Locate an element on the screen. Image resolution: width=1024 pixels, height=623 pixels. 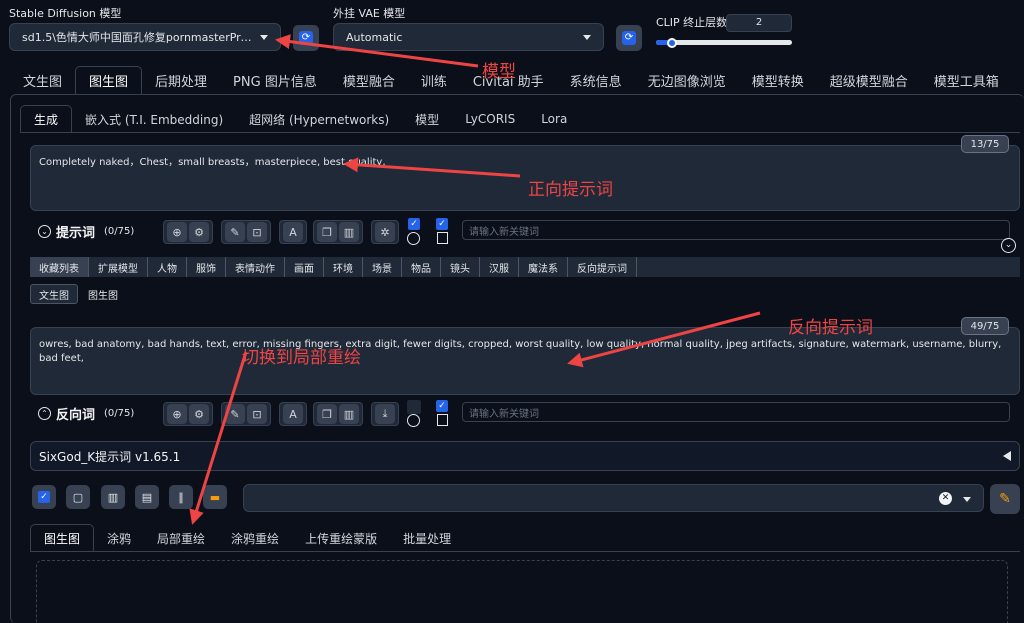
annotation-positive: 正向提示词 is located at coordinates (570, 190).